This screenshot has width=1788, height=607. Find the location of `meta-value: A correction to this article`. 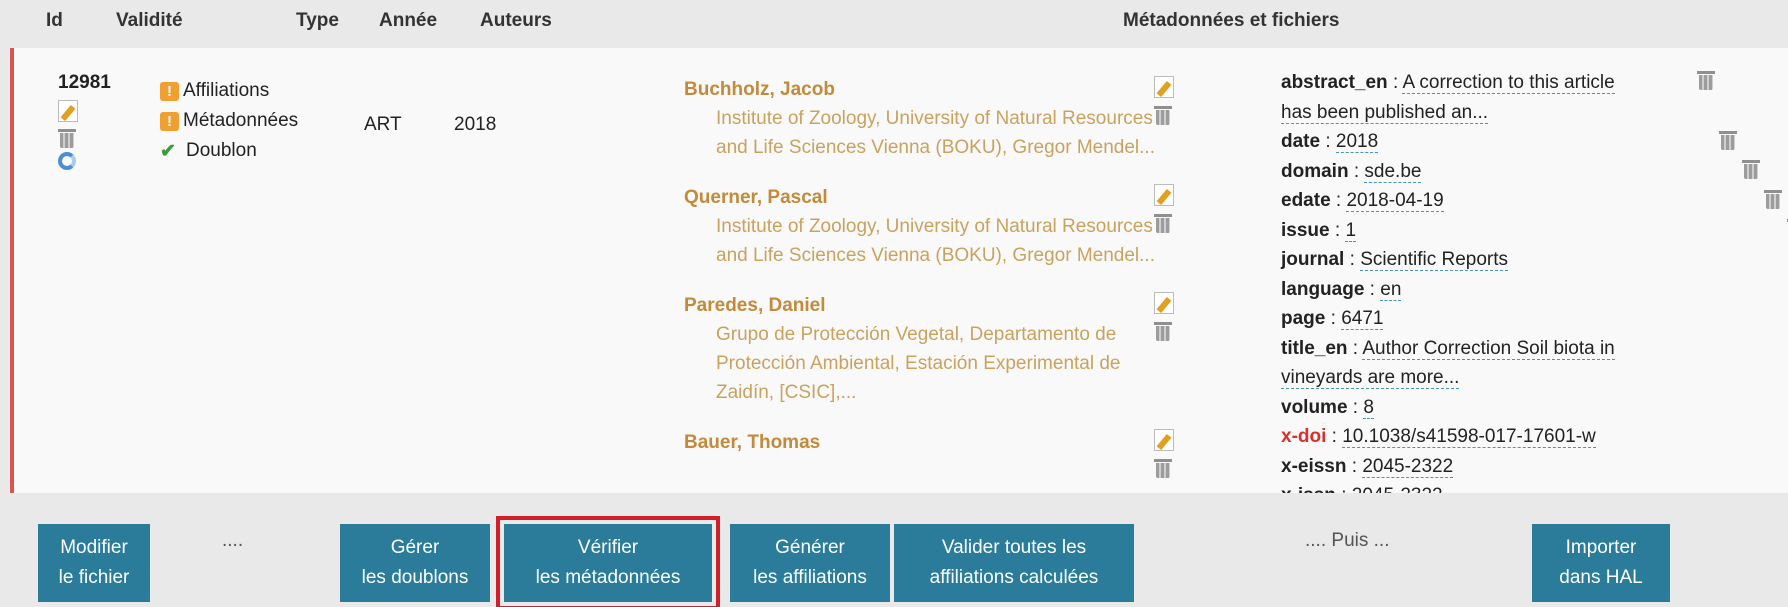

meta-value: A correction to this article is located at coordinates (1508, 83).